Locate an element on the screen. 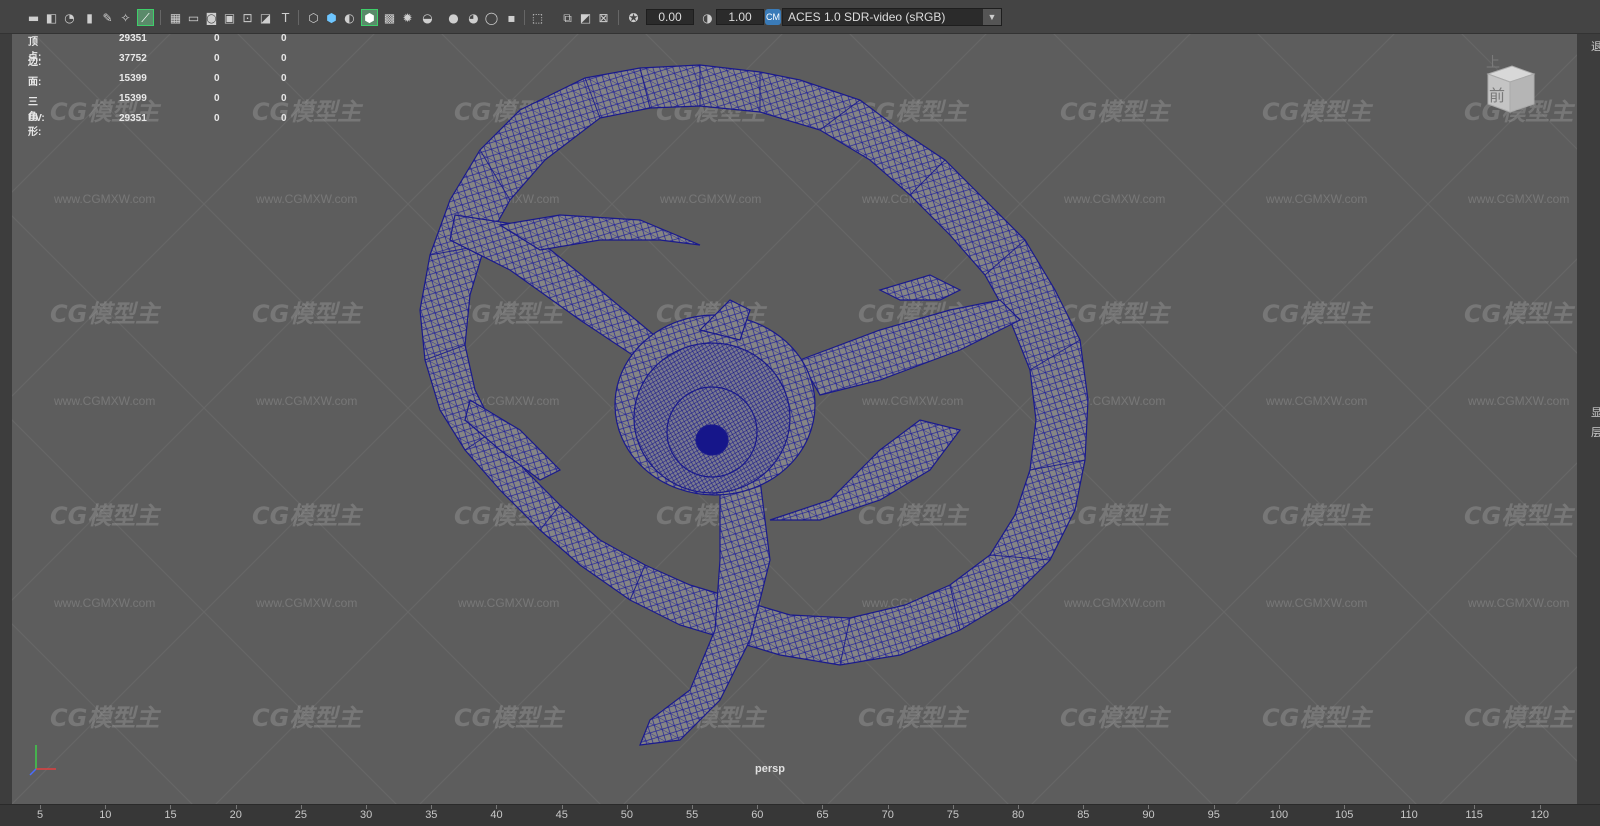 Image resolution: width=1600 pixels, height=826 pixels. select-camera-icon: ▬ is located at coordinates (33, 17).